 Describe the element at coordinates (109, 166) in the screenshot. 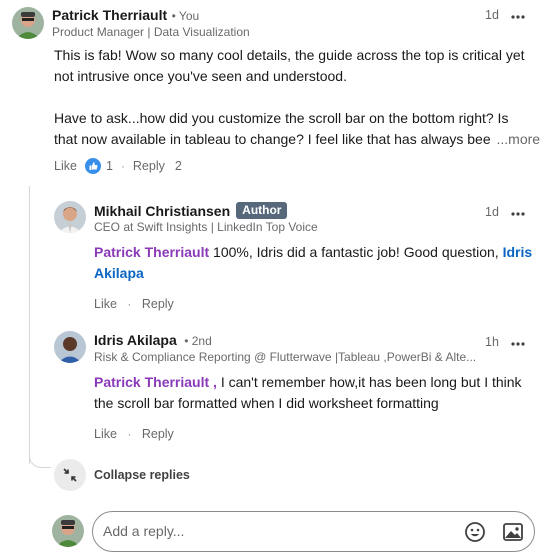

I see `like-count: 1` at that location.